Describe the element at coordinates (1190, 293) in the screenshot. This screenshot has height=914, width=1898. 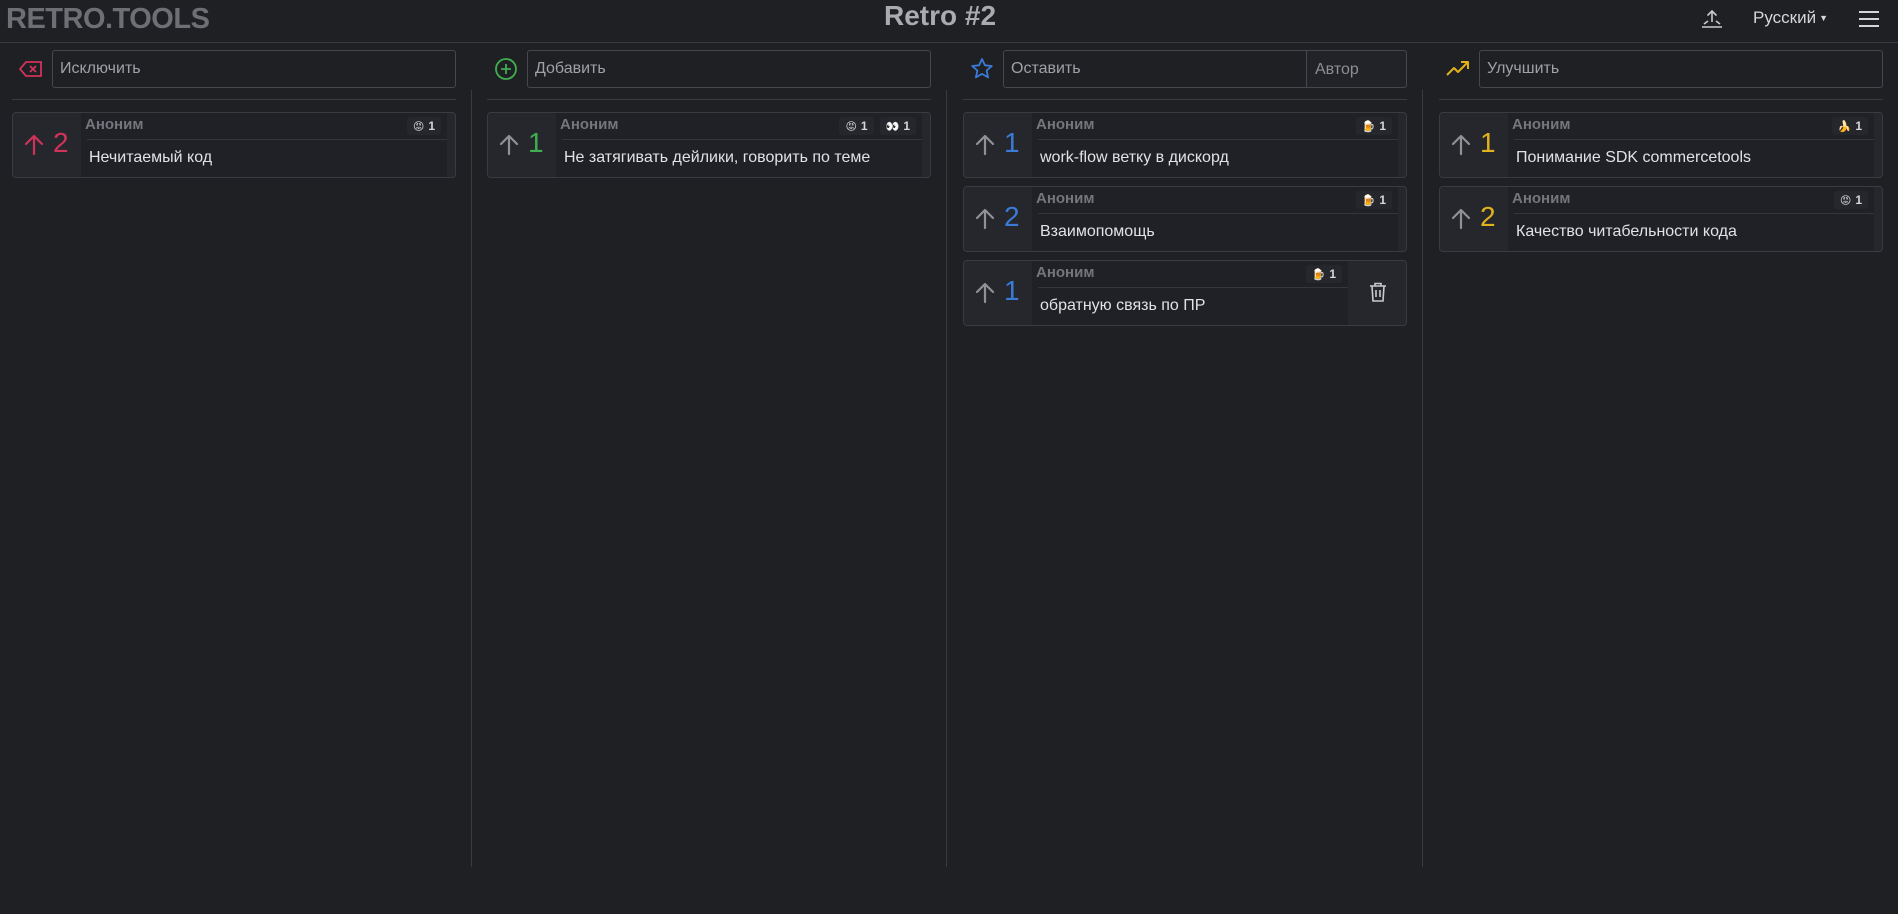
I see `card-body: Аноним 🍺 1 обратную связь по ПР` at that location.